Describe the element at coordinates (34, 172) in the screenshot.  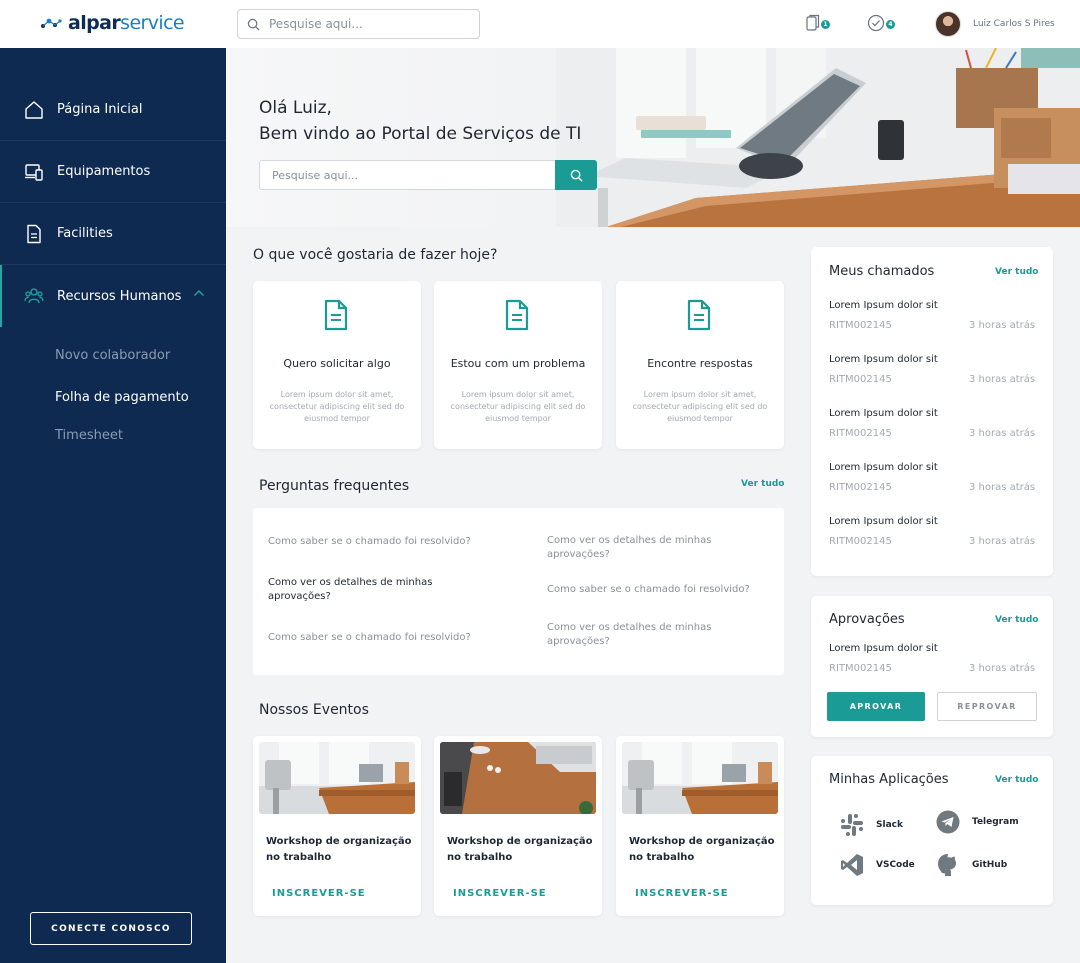
I see `devices-icon` at that location.